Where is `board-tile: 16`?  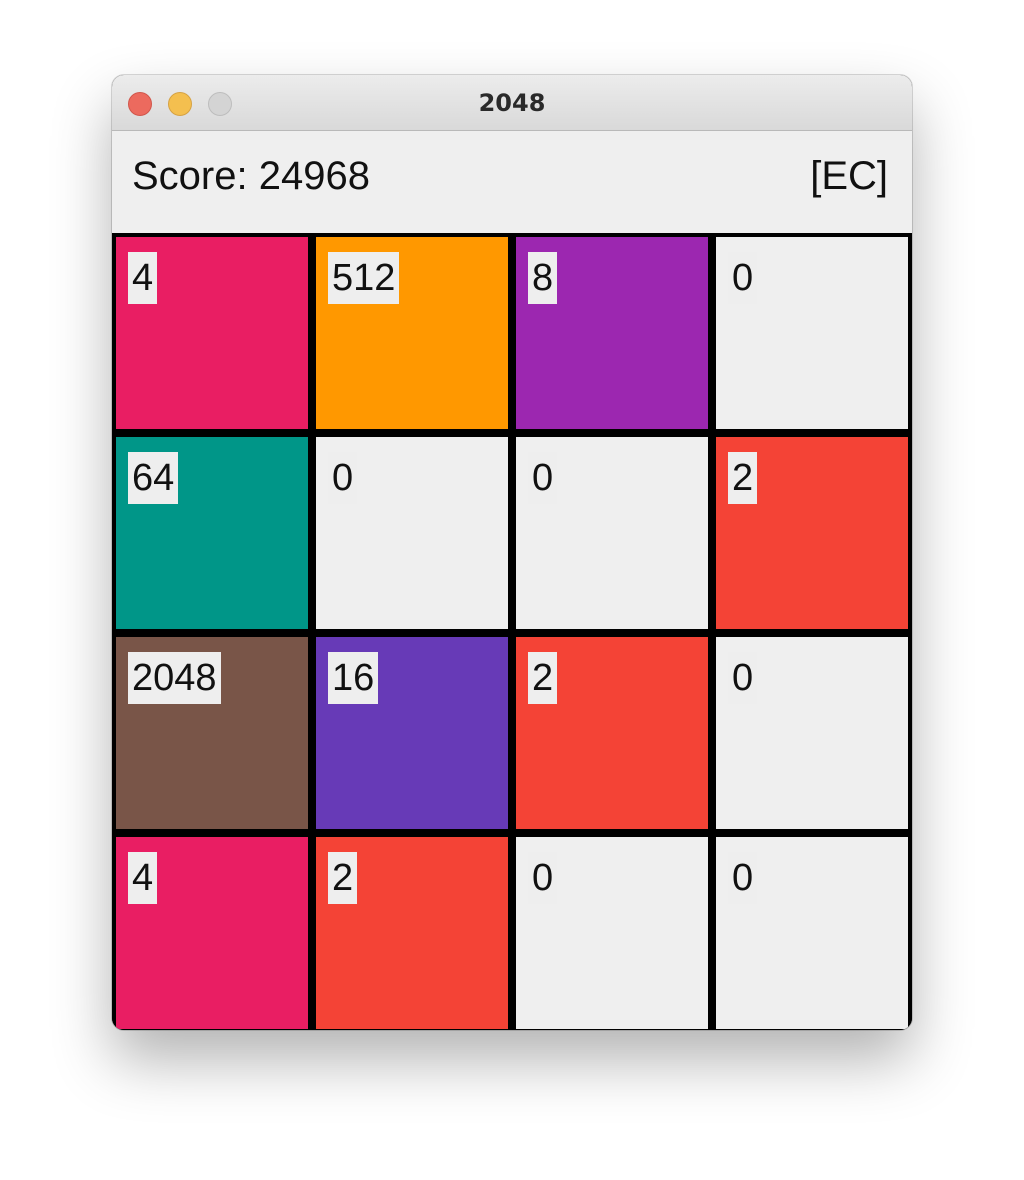 board-tile: 16 is located at coordinates (412, 733).